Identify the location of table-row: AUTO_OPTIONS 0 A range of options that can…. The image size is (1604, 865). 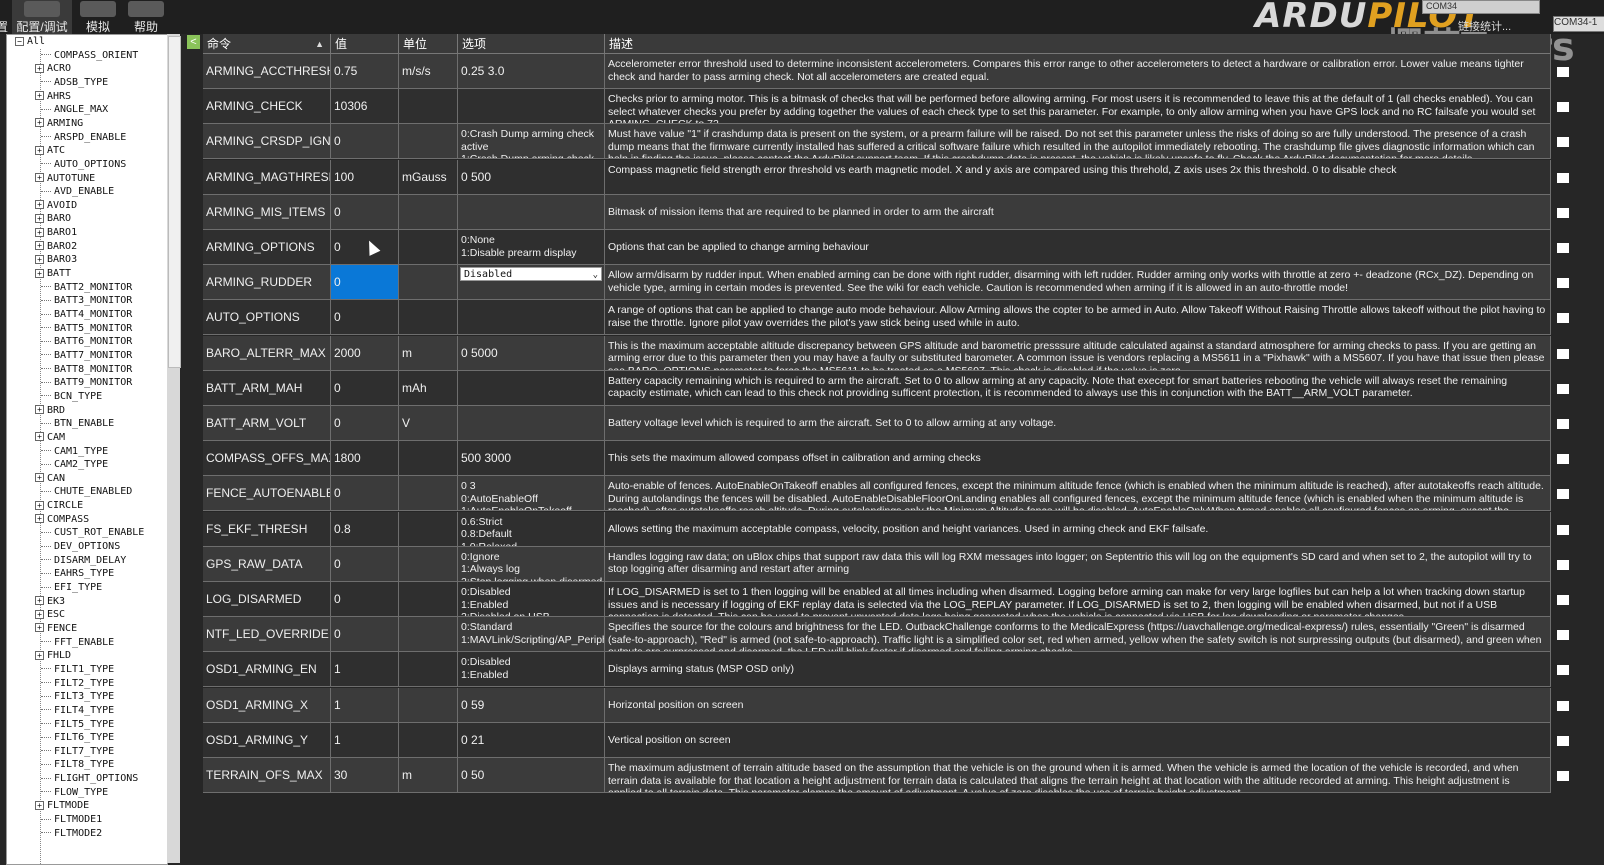
(886, 318).